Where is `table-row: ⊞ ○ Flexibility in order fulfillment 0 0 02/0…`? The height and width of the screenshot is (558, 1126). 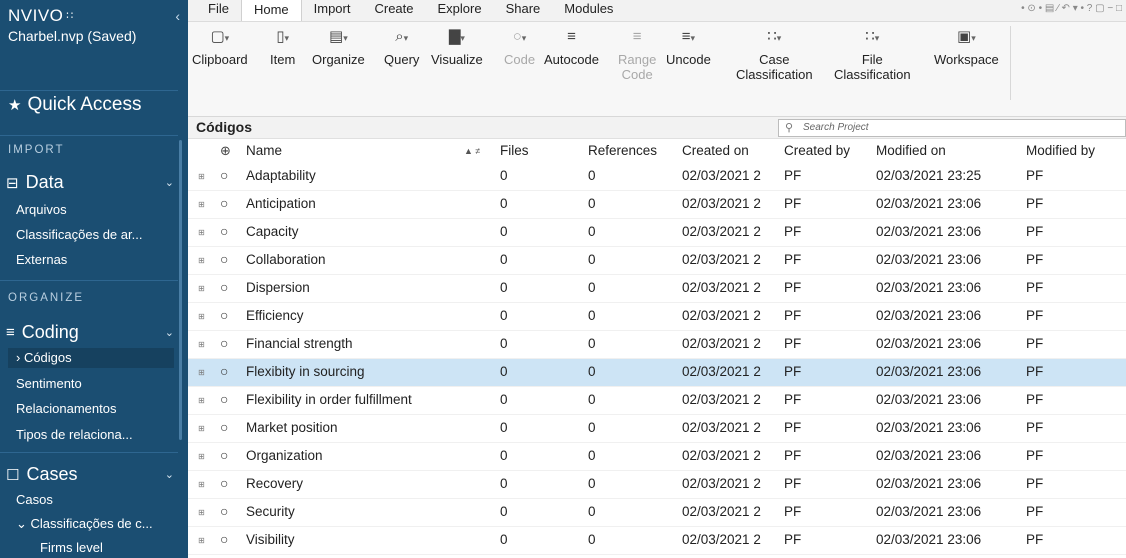 table-row: ⊞ ○ Flexibility in order fulfillment 0 0 02/0… is located at coordinates (657, 401).